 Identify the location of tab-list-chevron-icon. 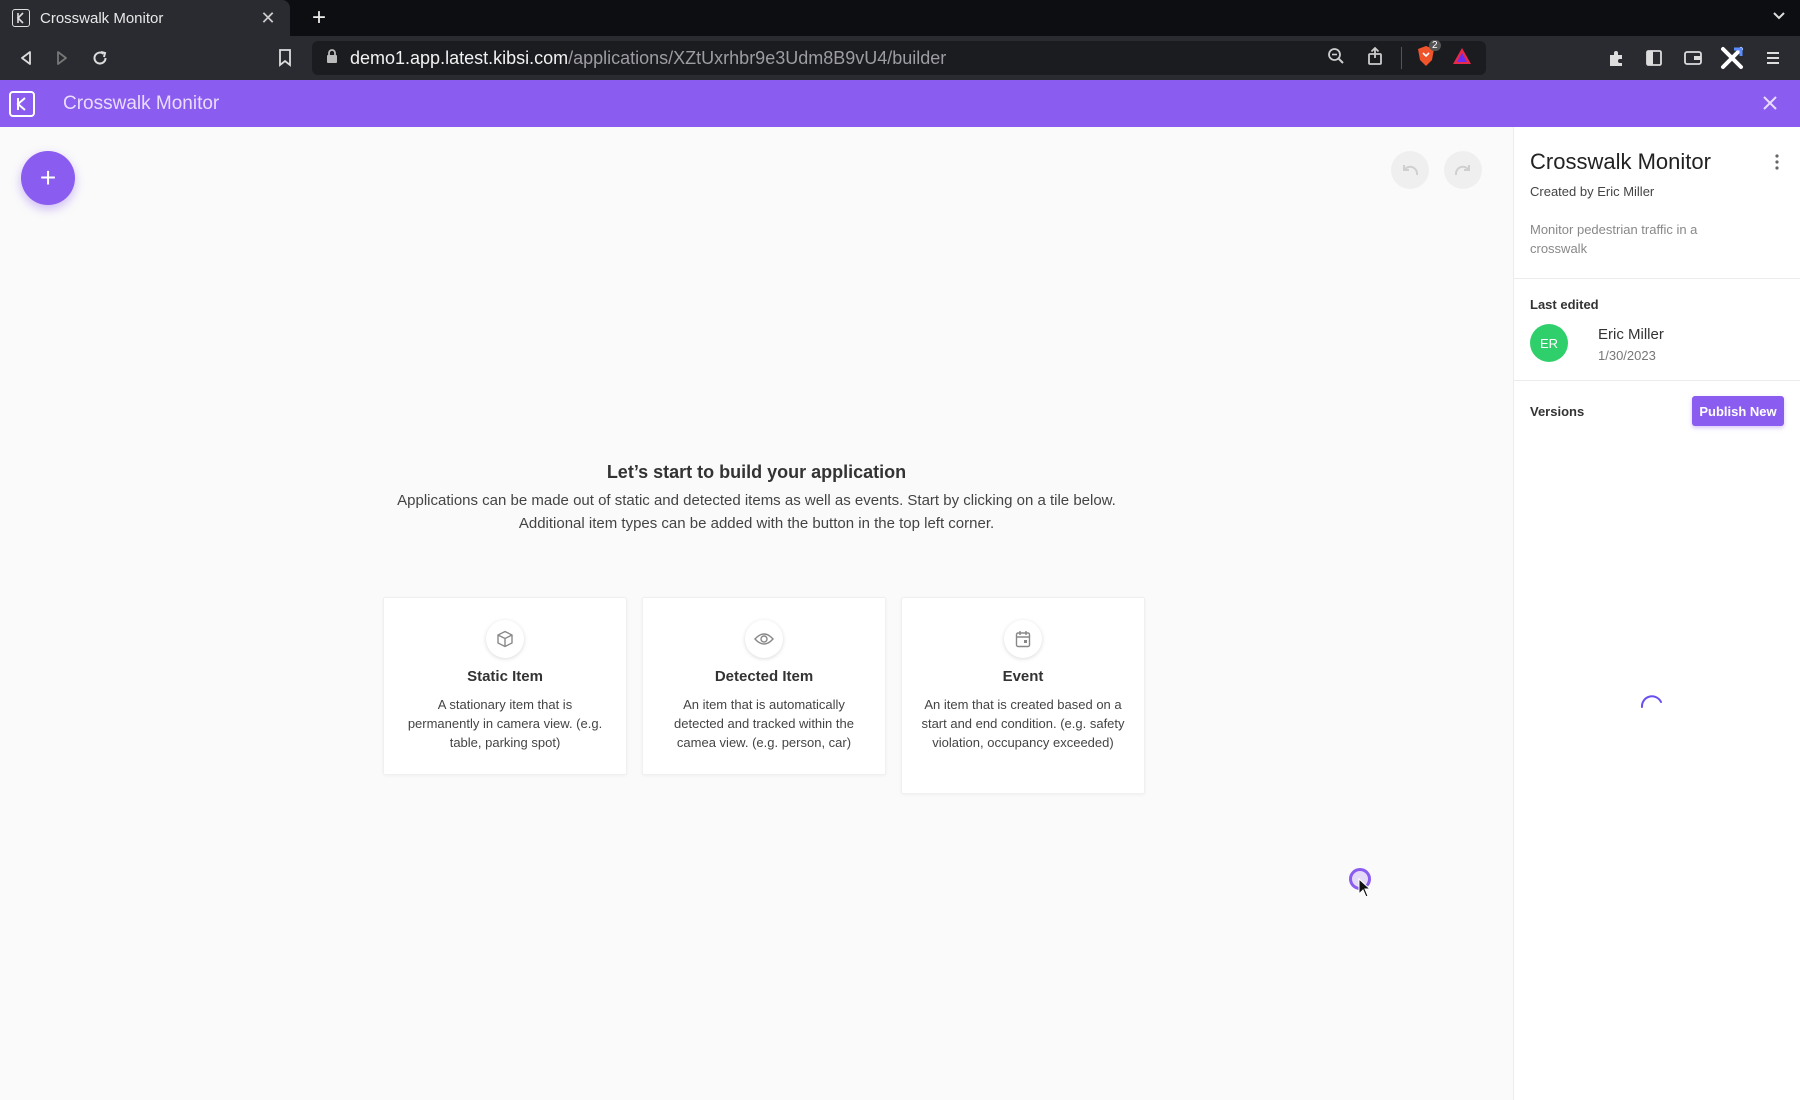
(1779, 17).